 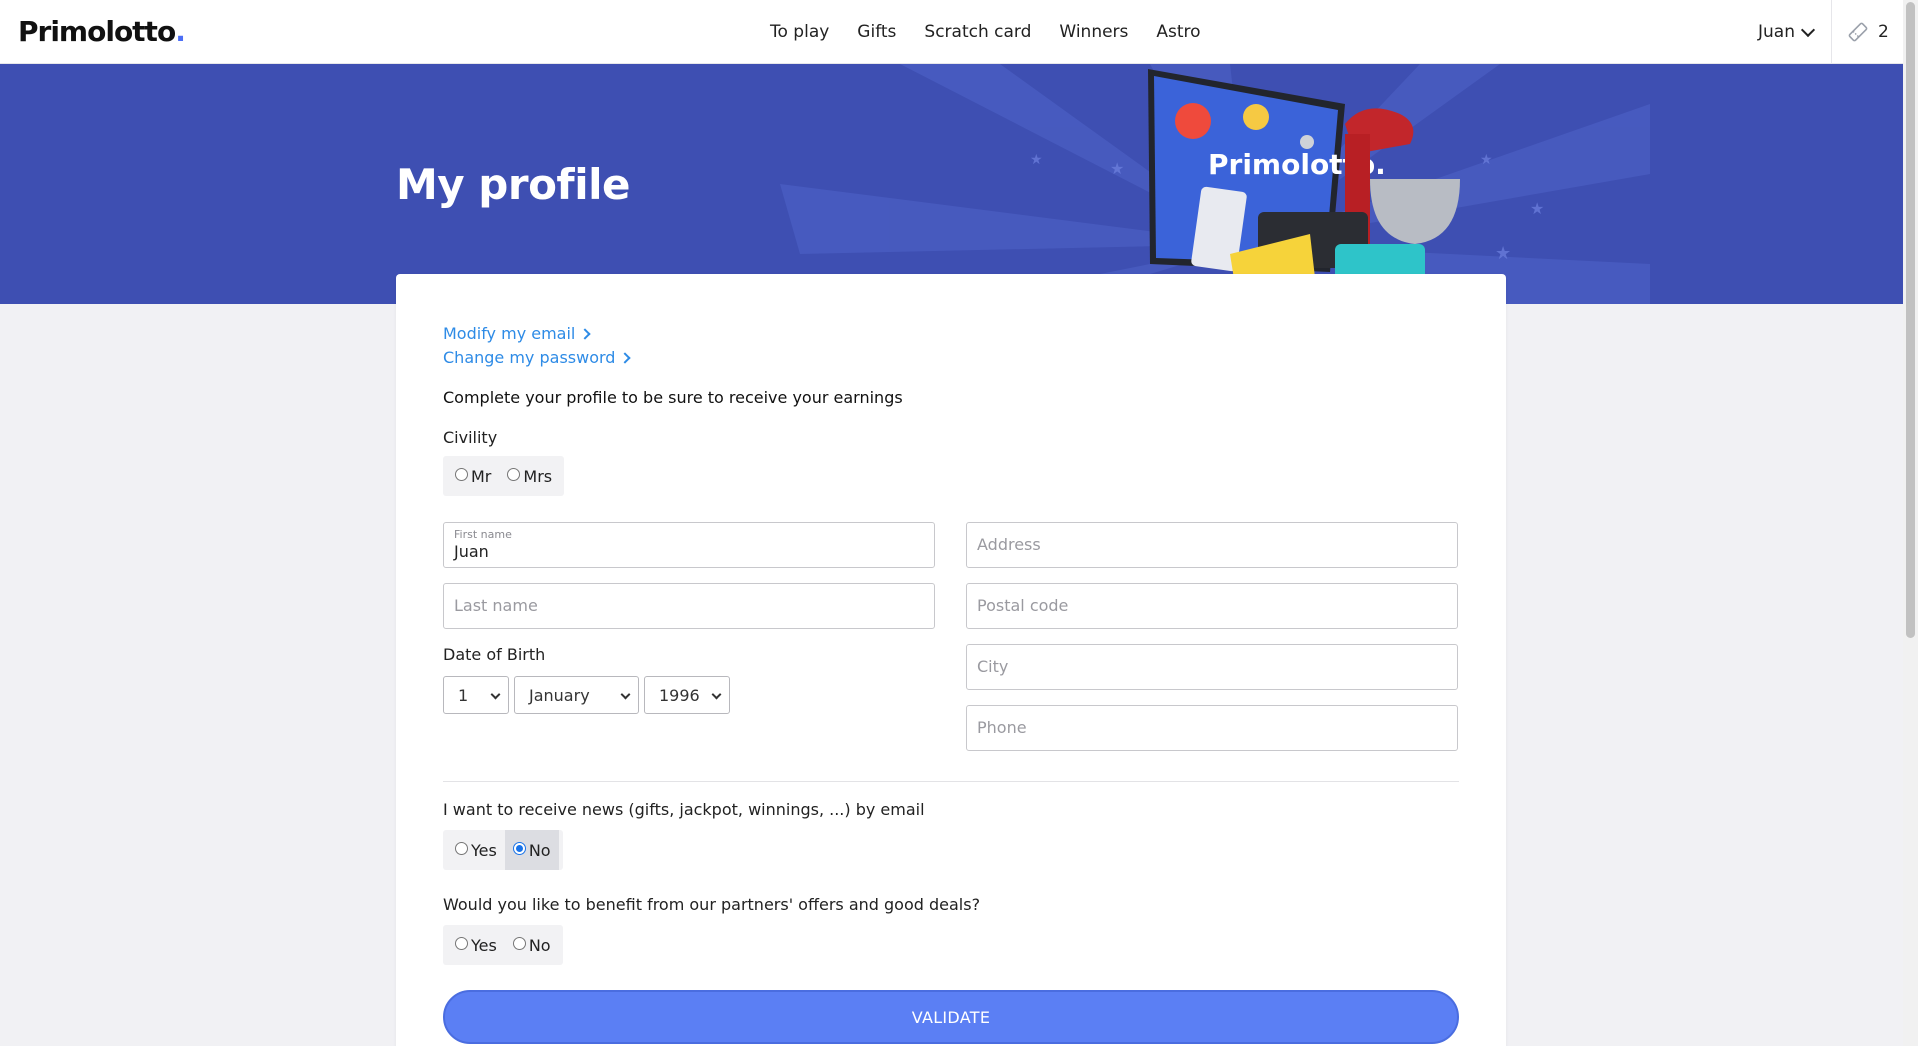 I want to click on city-field: City, so click(x=1212, y=667).